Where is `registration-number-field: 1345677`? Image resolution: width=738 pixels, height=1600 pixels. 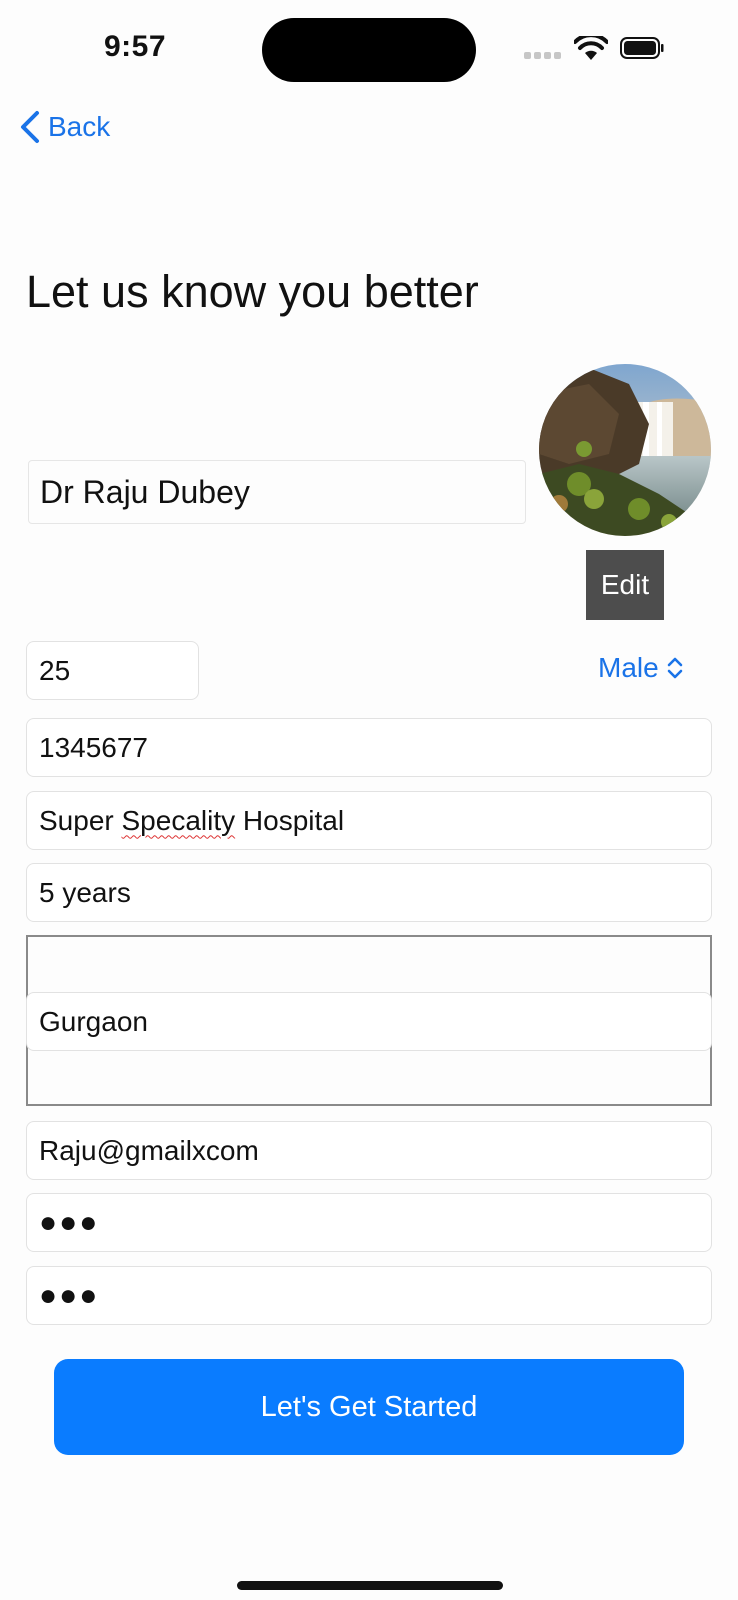
registration-number-field: 1345677 is located at coordinates (369, 747).